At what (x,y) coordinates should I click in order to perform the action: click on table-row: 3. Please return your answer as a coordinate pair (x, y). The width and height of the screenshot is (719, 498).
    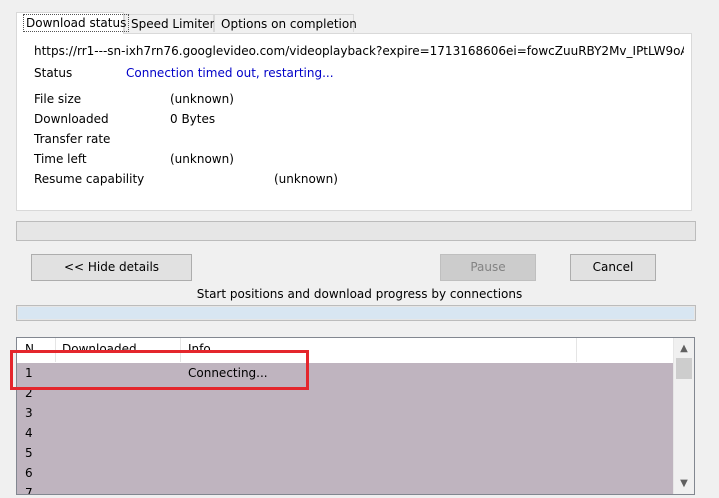
    Looking at the image, I should click on (29, 413).